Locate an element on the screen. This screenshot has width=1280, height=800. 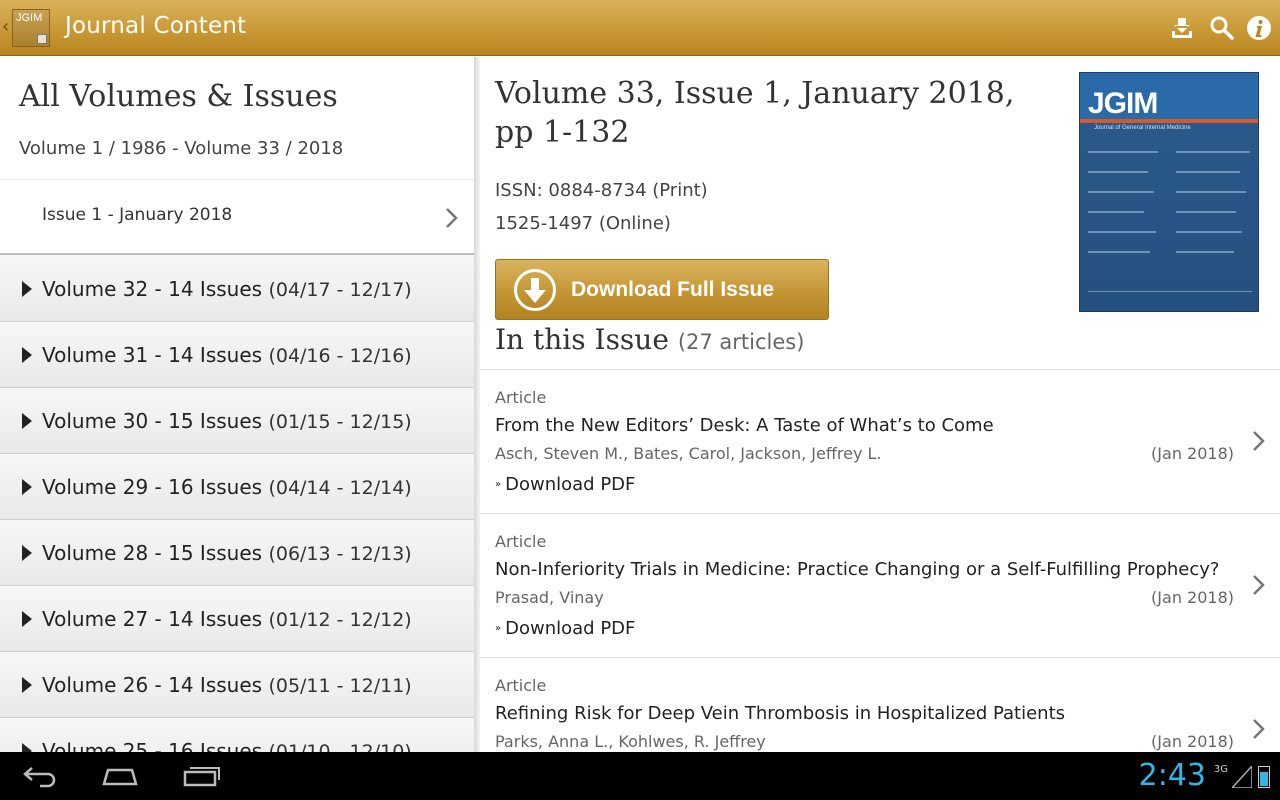
volume-dates: (01/15 - 12/15) is located at coordinates (340, 422).